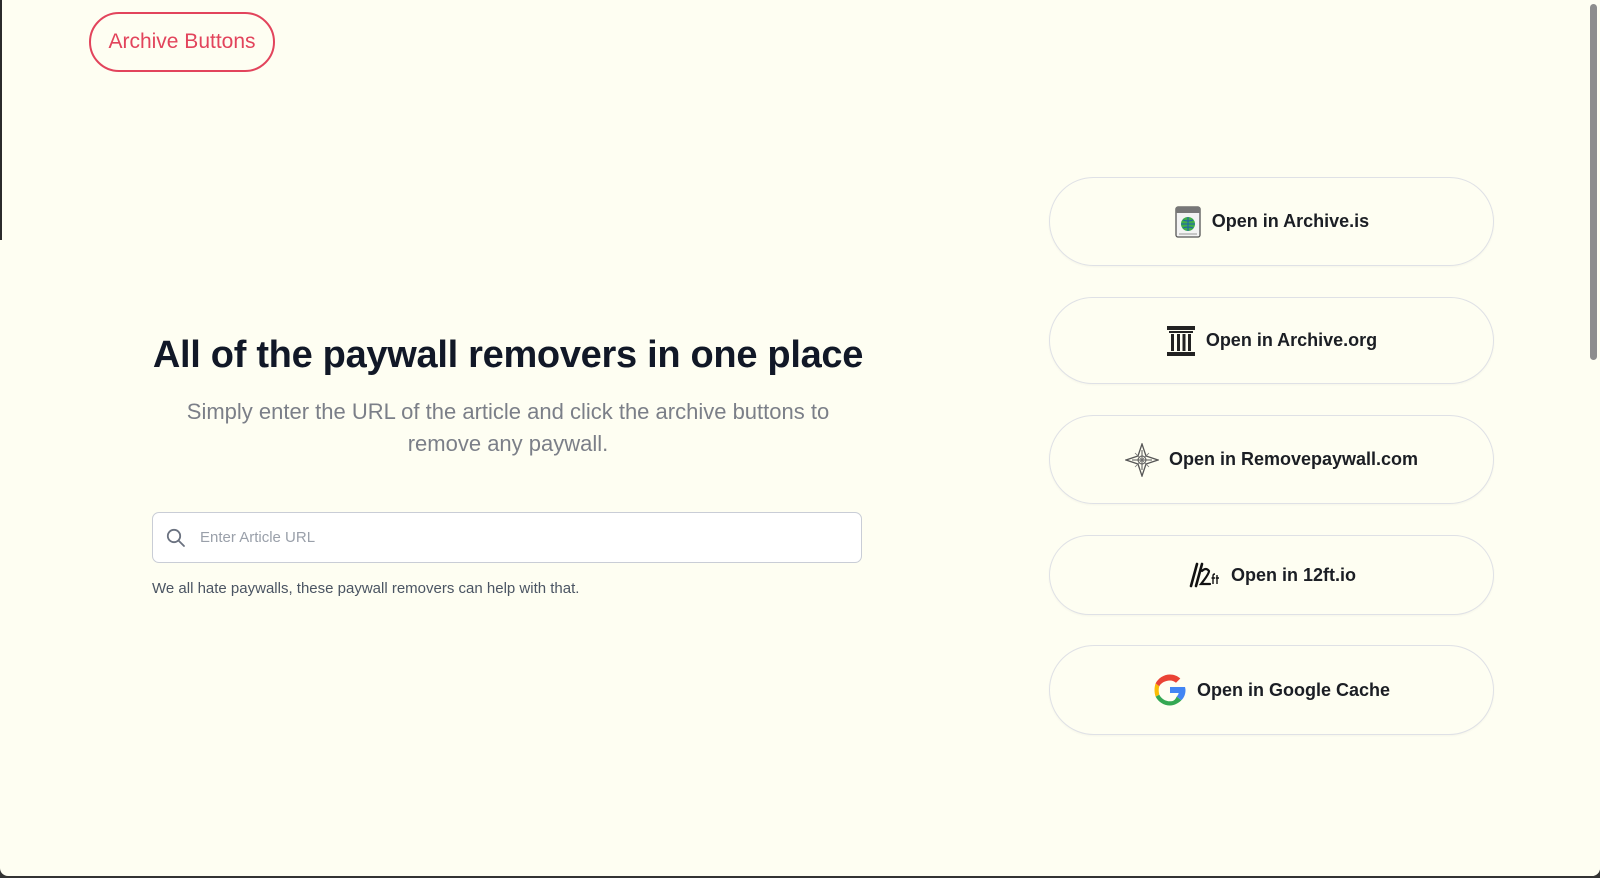 The width and height of the screenshot is (1600, 878). Describe the element at coordinates (1170, 690) in the screenshot. I see `google-icon` at that location.